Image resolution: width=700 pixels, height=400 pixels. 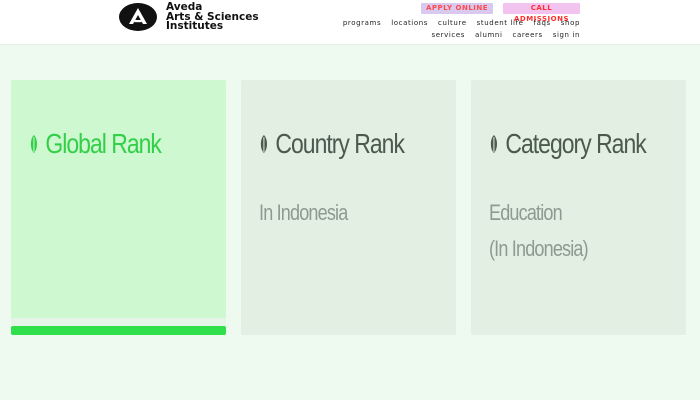 I want to click on nav-item-careers: careers, so click(x=528, y=35).